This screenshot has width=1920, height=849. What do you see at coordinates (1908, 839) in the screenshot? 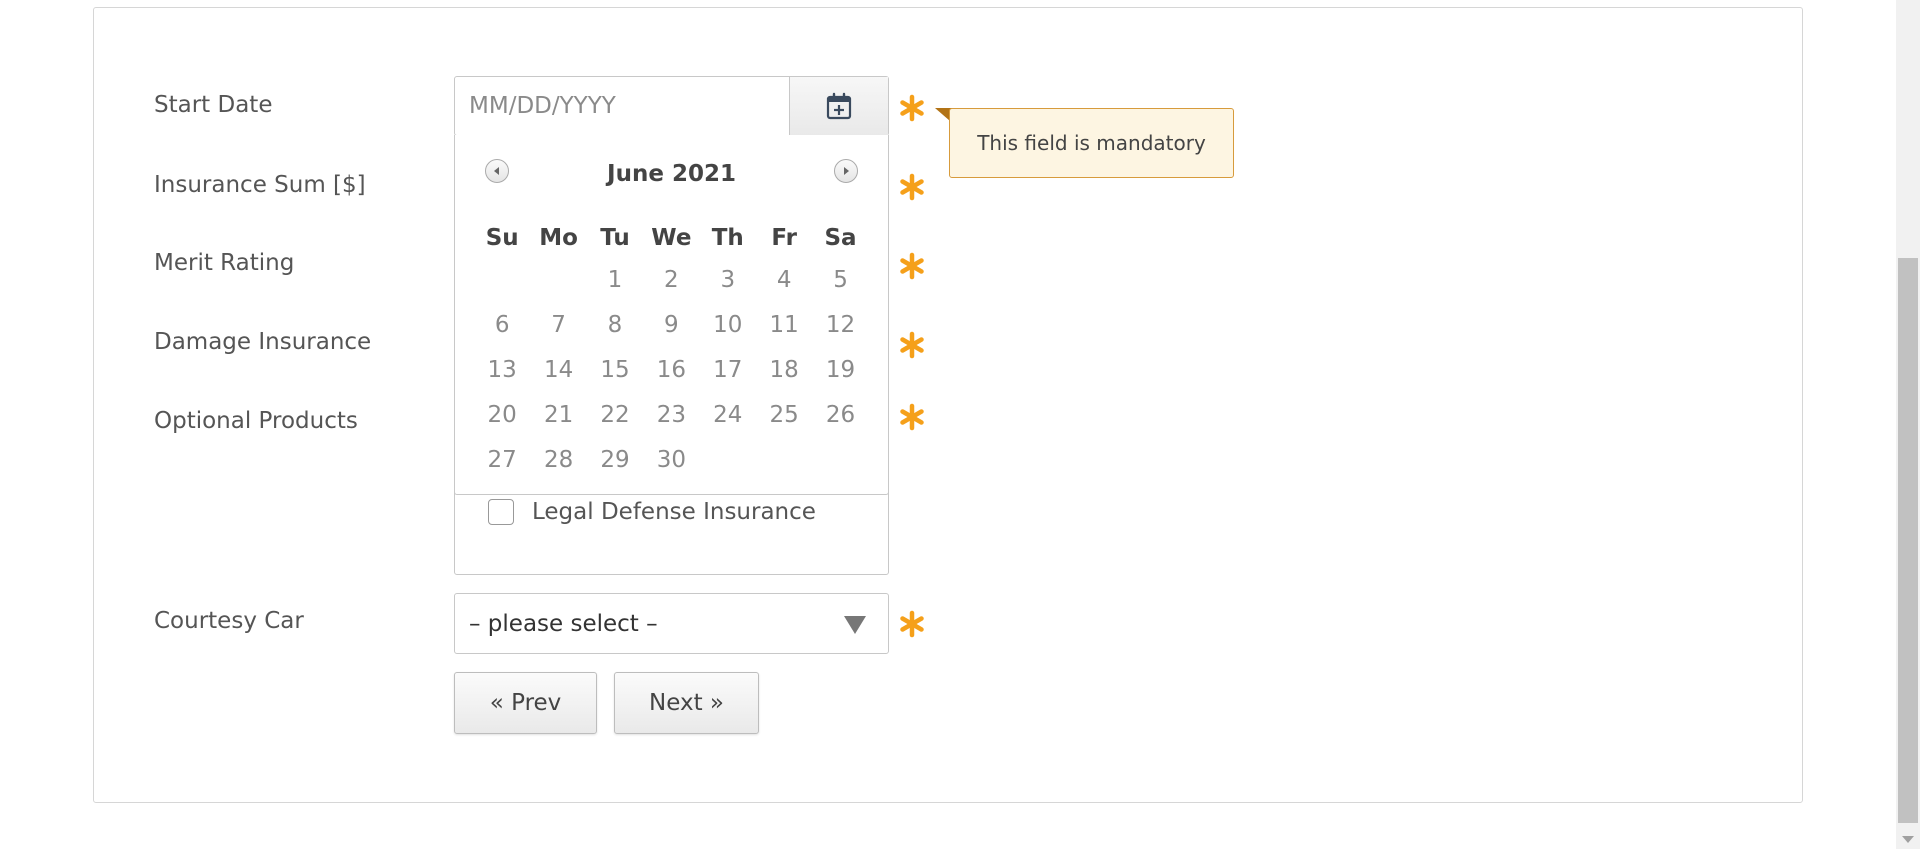
I see `scroll-down-arrow` at bounding box center [1908, 839].